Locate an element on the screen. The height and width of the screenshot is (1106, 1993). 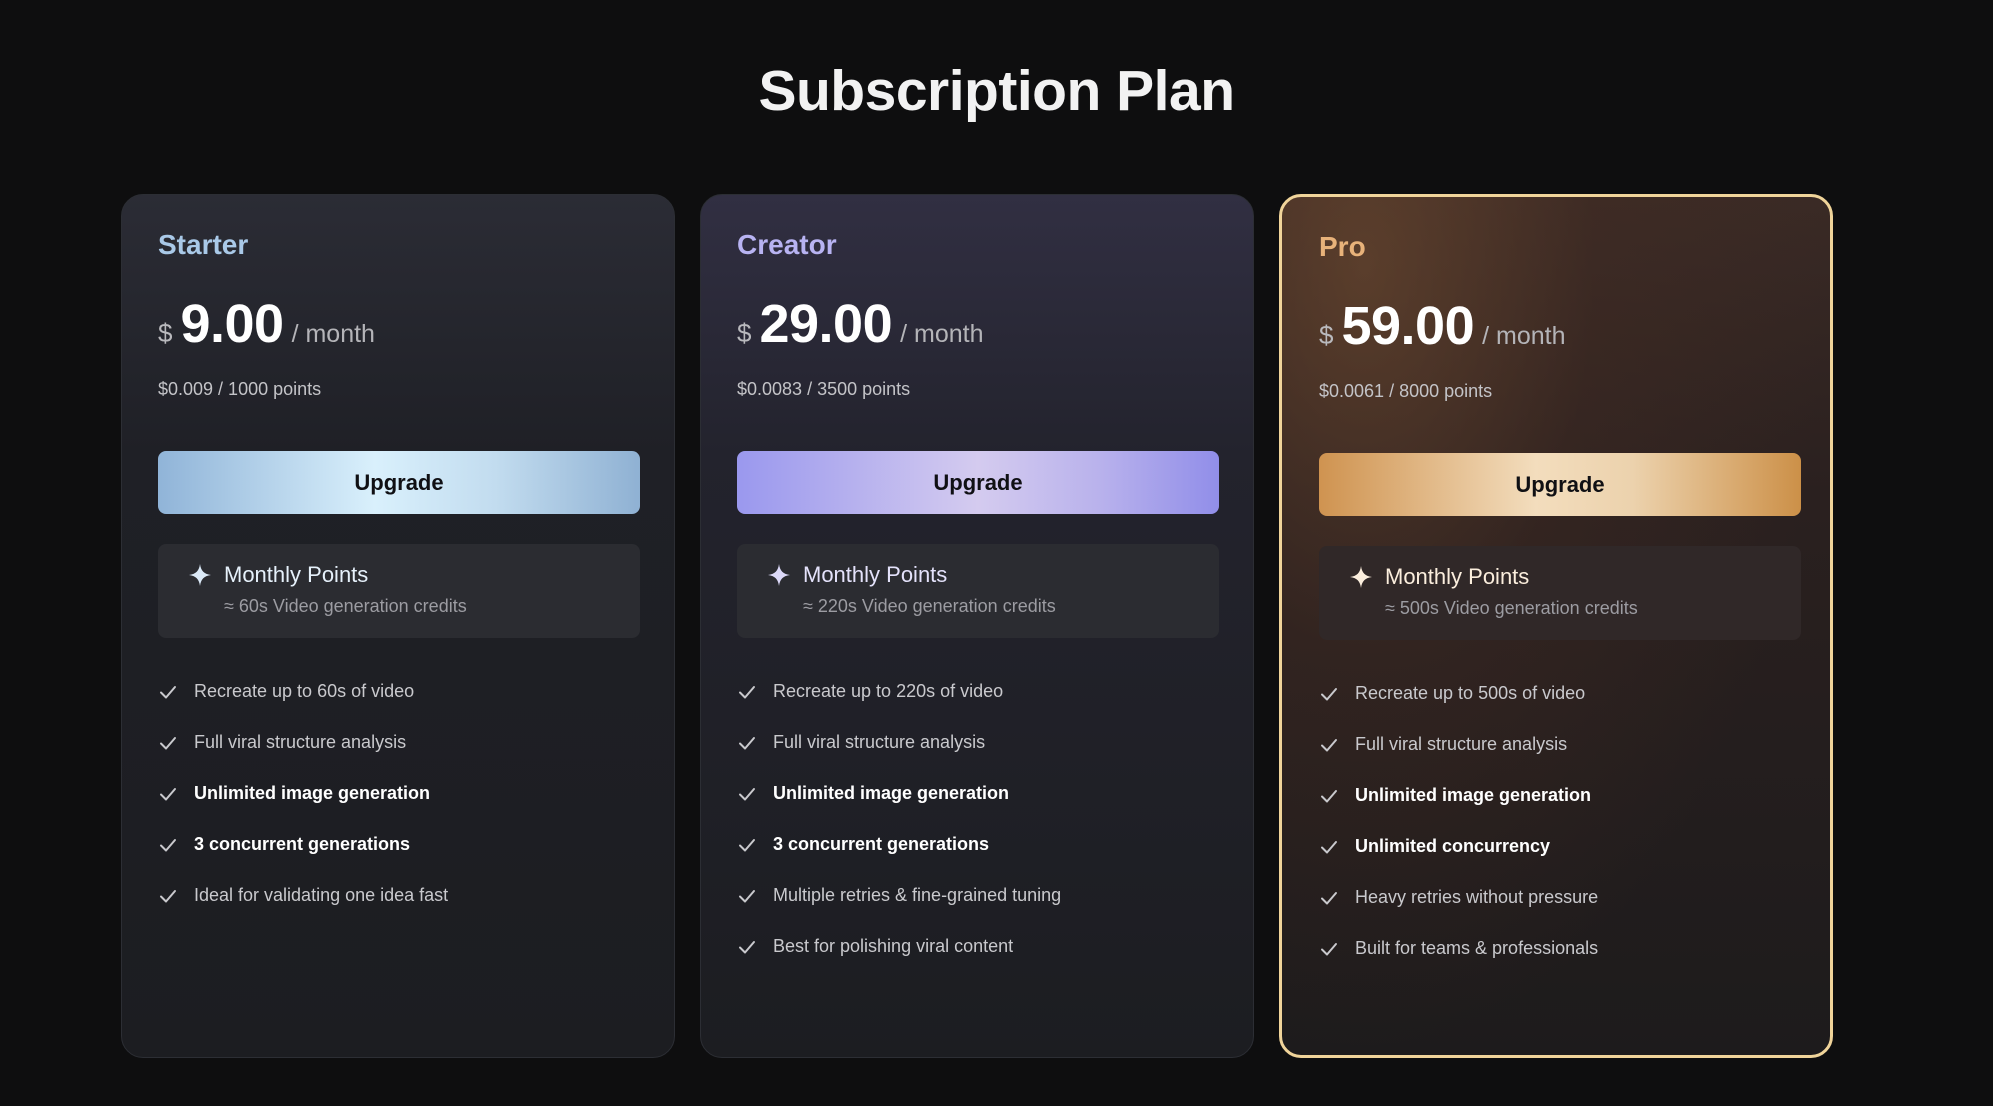
upgrade-button-starter: Upgrade is located at coordinates (399, 482).